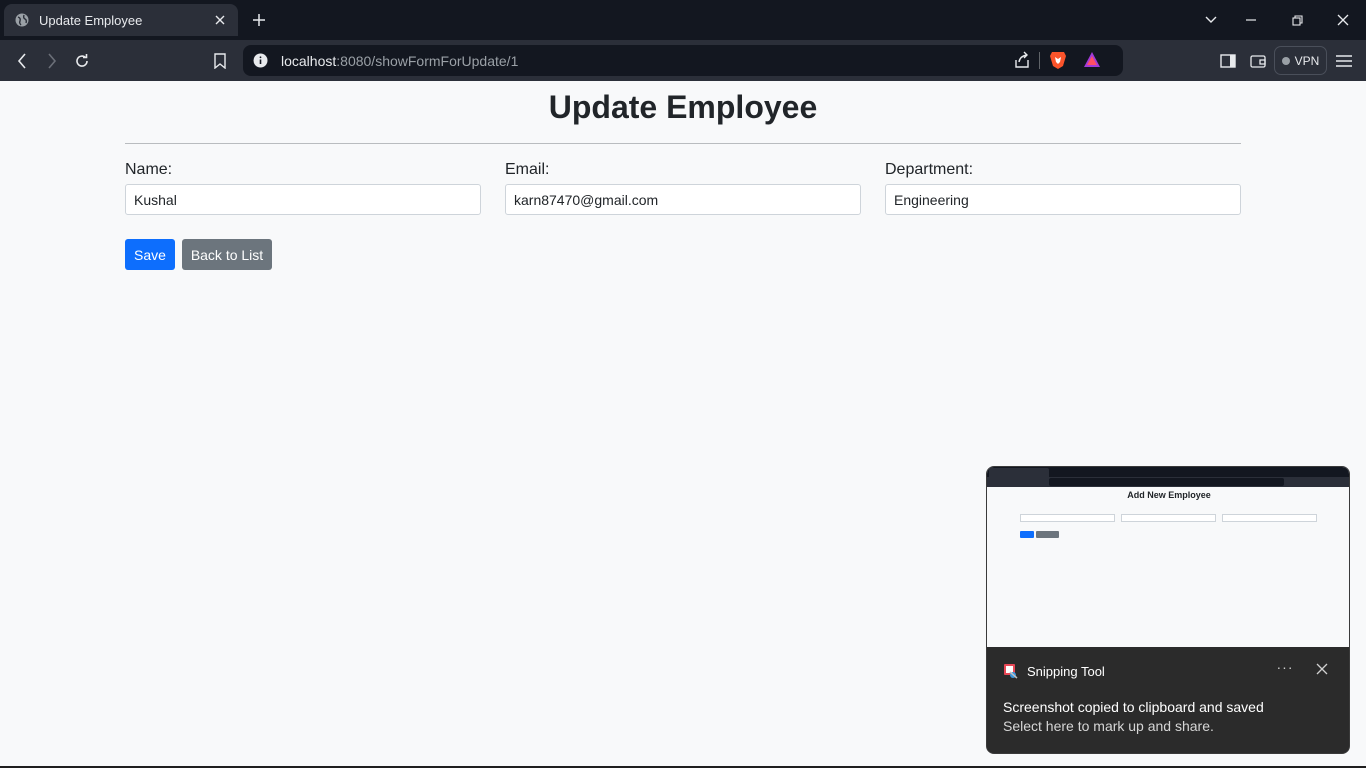 This screenshot has width=1366, height=768. Describe the element at coordinates (22, 61) in the screenshot. I see `back-arrow-icon` at that location.